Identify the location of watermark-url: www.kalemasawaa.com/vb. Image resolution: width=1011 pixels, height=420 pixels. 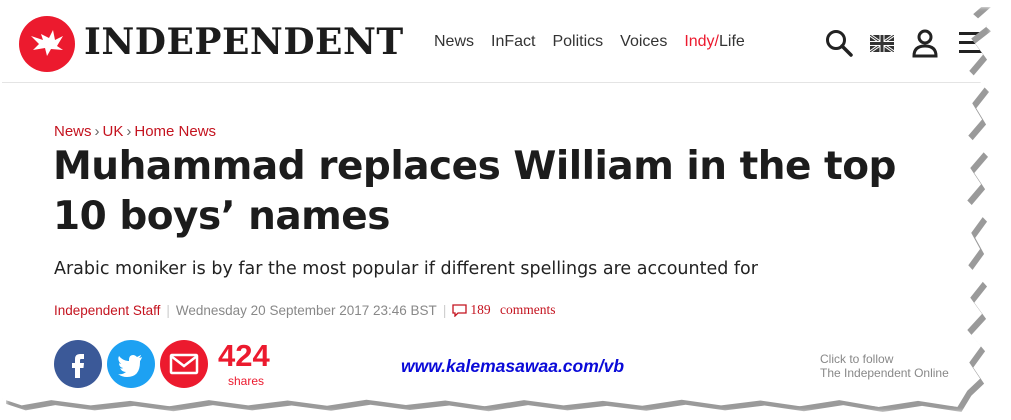
(513, 366).